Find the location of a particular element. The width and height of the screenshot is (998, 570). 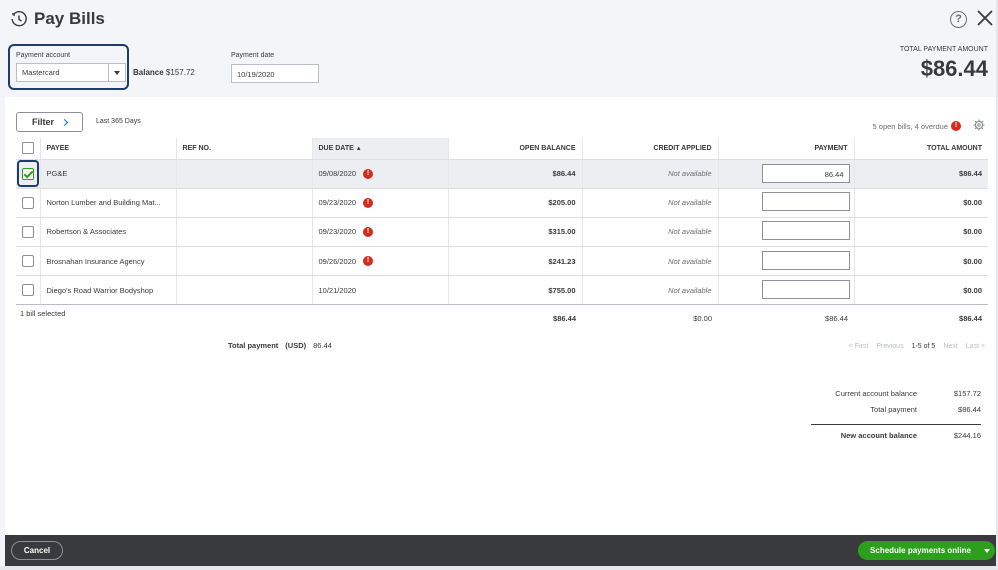

open-balance-cell: $205.00 is located at coordinates (515, 203).